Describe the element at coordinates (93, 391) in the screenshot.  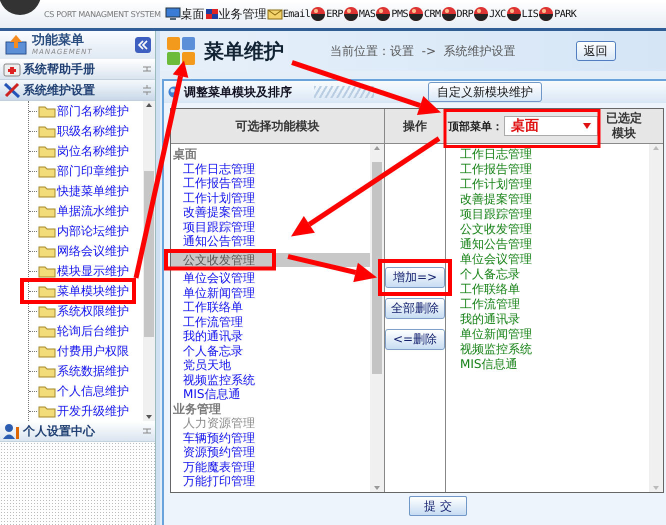
I see `tree-item: 个人信息维护` at that location.